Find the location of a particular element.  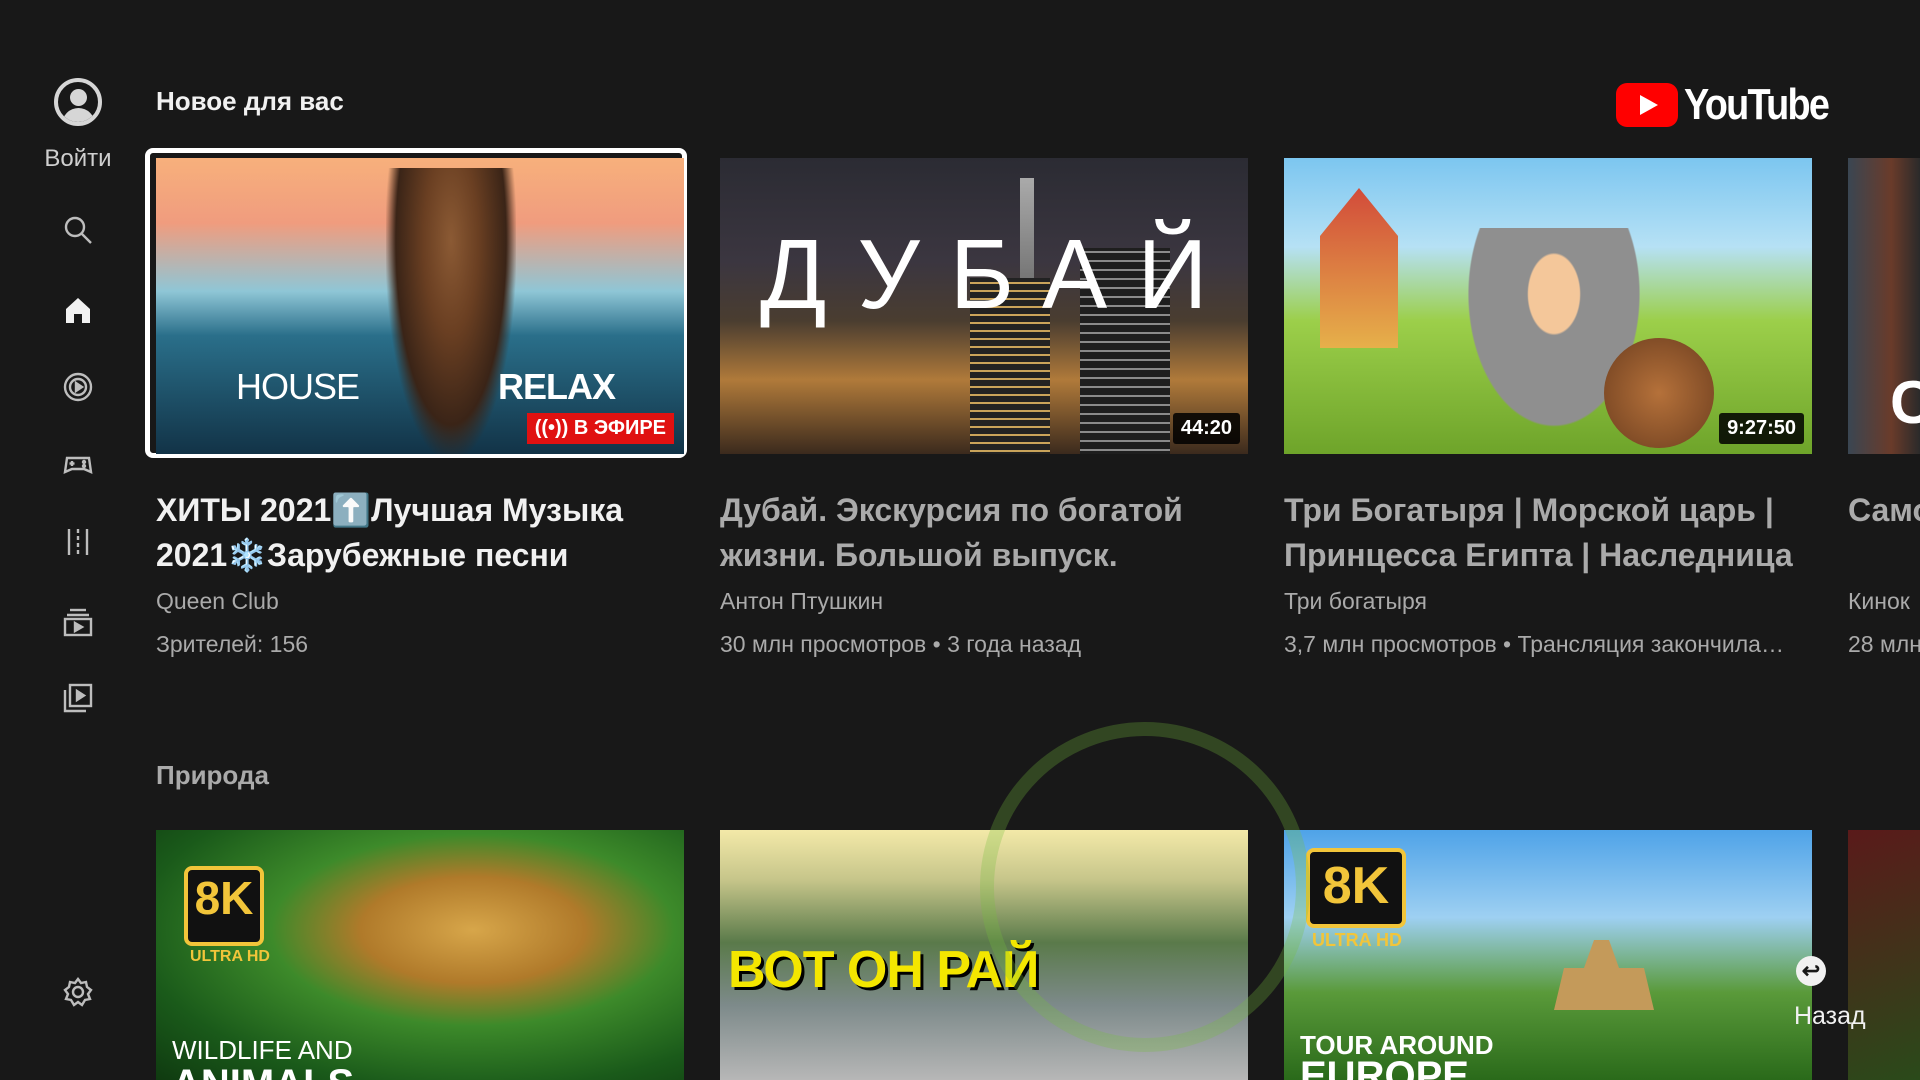

thumb-text-dubai: ДУБАЙ is located at coordinates (999, 274).